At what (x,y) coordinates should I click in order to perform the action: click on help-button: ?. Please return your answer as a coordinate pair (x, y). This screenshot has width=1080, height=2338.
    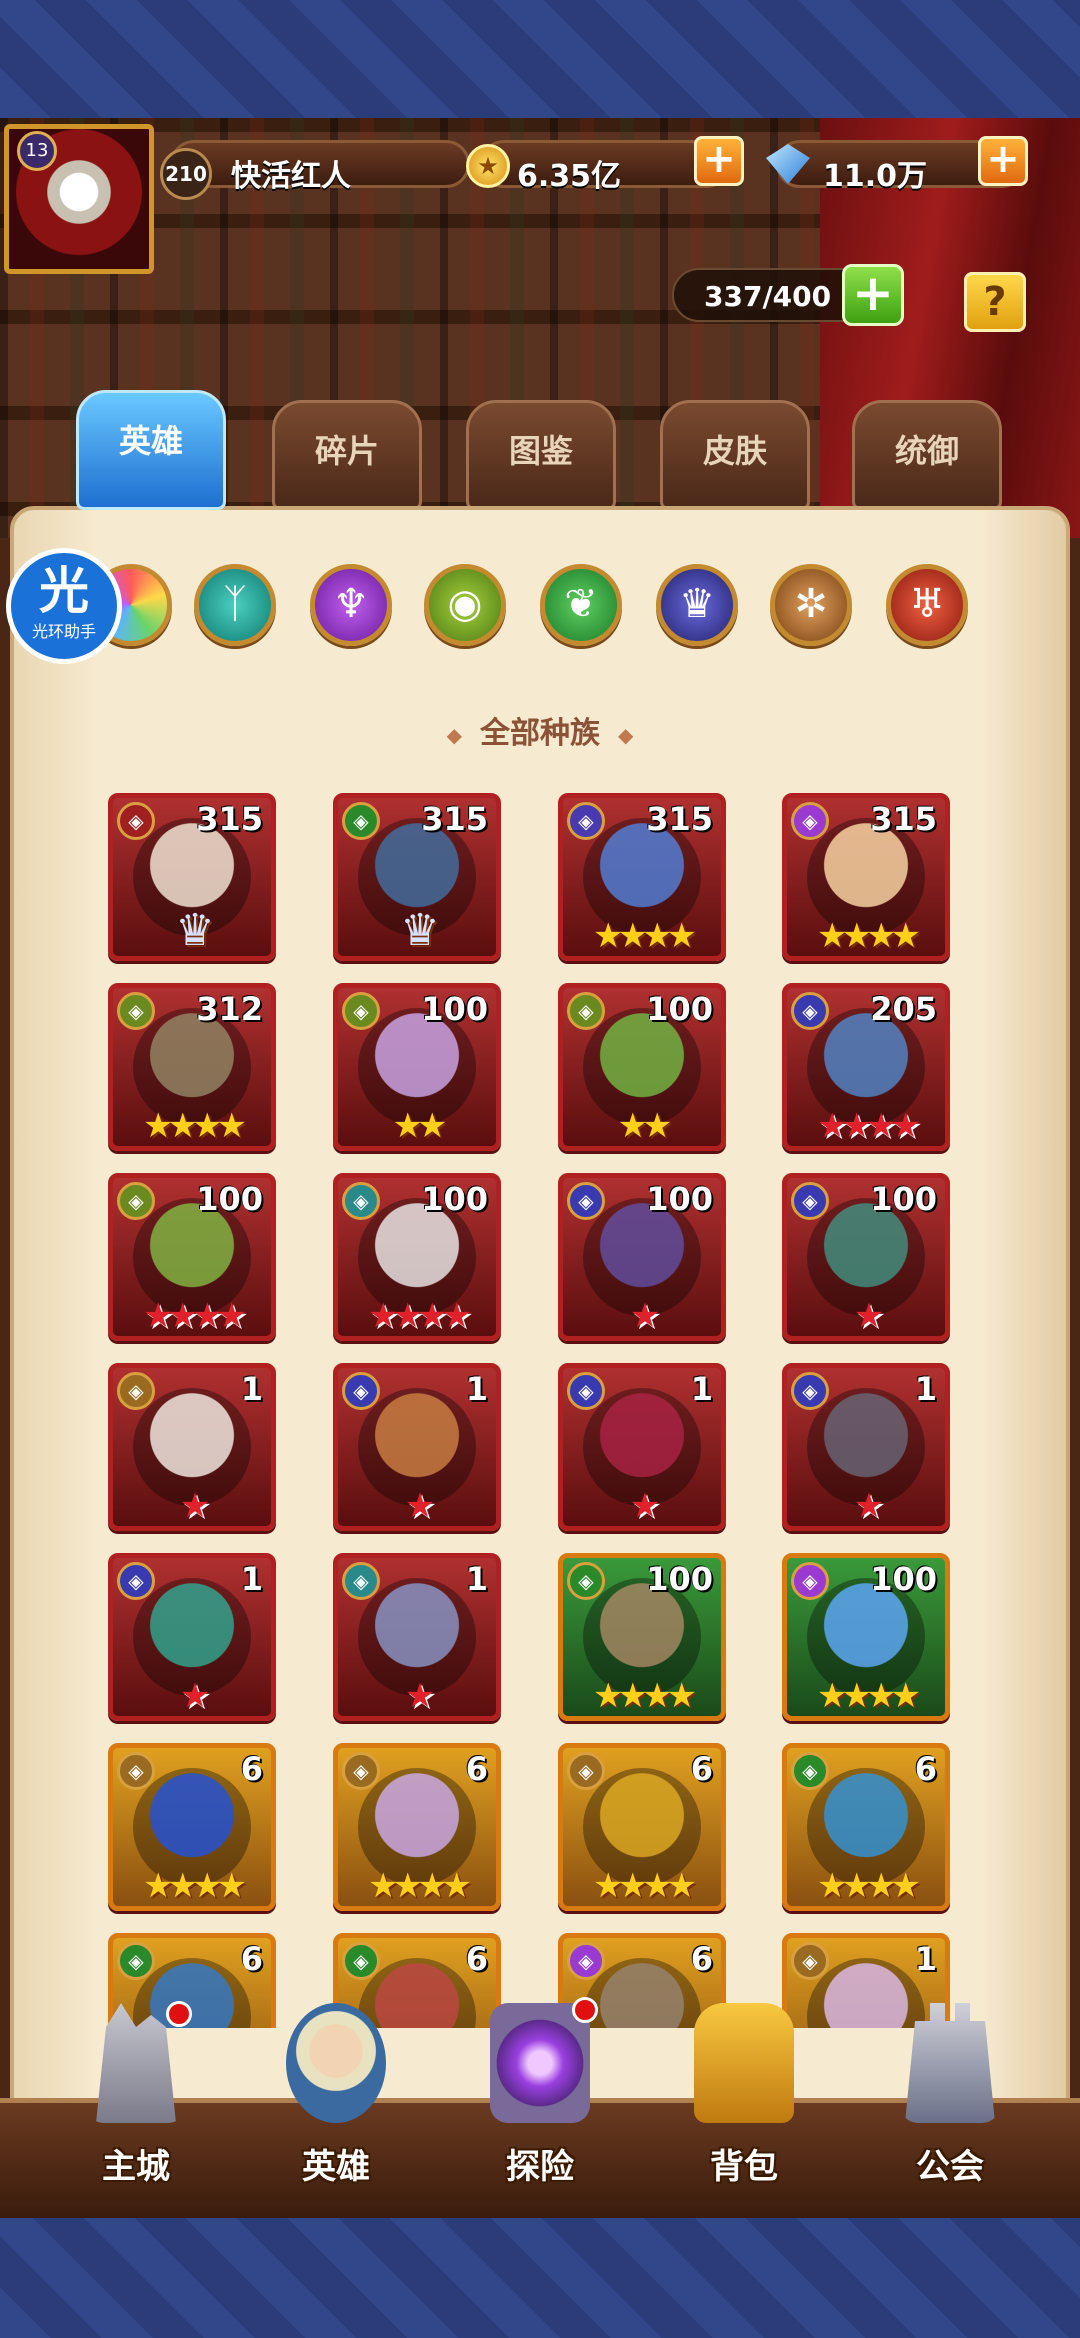
    Looking at the image, I should click on (995, 302).